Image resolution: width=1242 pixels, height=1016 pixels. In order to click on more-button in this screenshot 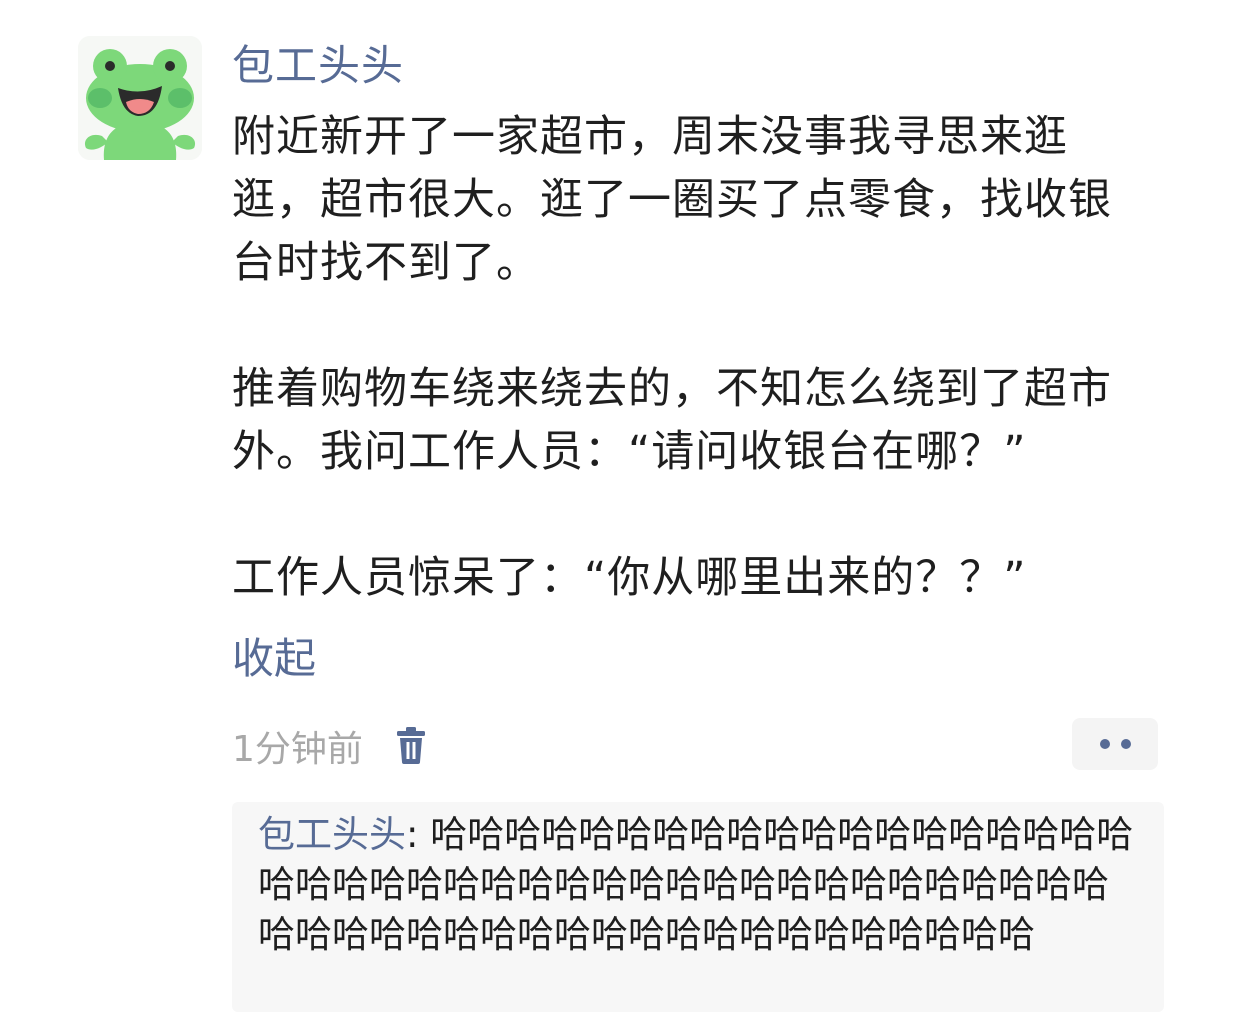, I will do `click(1115, 744)`.